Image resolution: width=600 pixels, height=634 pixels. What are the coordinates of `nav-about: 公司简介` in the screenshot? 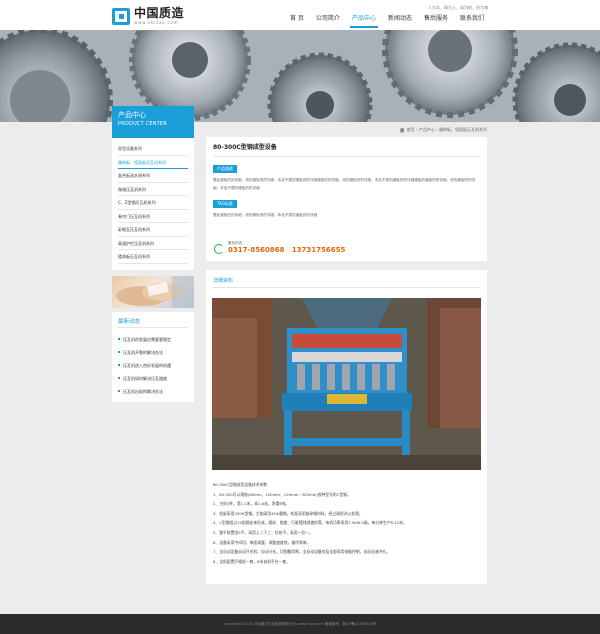 It's located at (328, 21).